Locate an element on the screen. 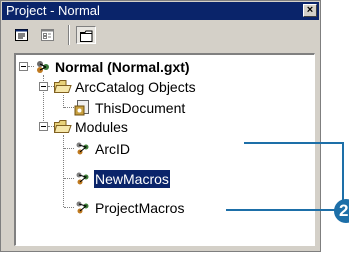  callout-line-bottom is located at coordinates (281, 210).